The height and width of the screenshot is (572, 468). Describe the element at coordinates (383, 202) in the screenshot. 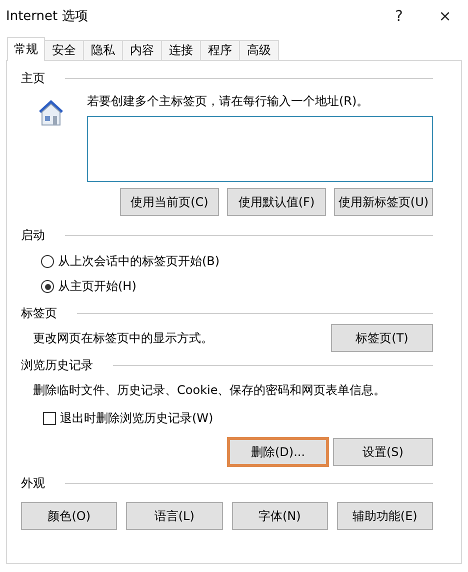

I see `action-button: 使用新标签页(U)` at that location.